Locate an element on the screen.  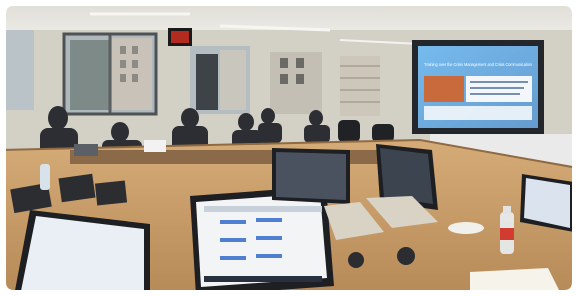
window-middle is located at coordinates (285, 81).